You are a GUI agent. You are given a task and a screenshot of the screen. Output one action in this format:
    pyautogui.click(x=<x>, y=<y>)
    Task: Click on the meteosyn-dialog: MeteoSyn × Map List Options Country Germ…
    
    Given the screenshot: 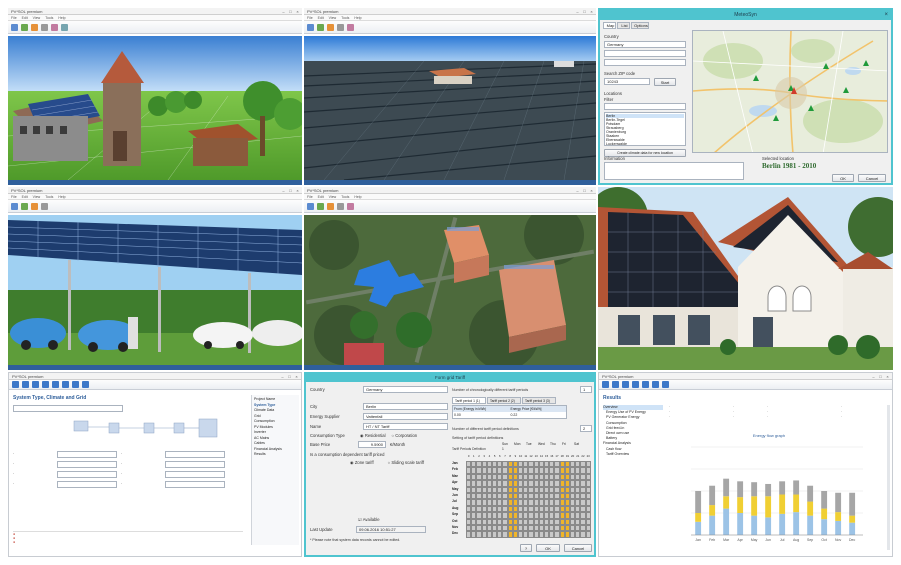 What is the action you would take?
    pyautogui.click(x=745, y=96)
    